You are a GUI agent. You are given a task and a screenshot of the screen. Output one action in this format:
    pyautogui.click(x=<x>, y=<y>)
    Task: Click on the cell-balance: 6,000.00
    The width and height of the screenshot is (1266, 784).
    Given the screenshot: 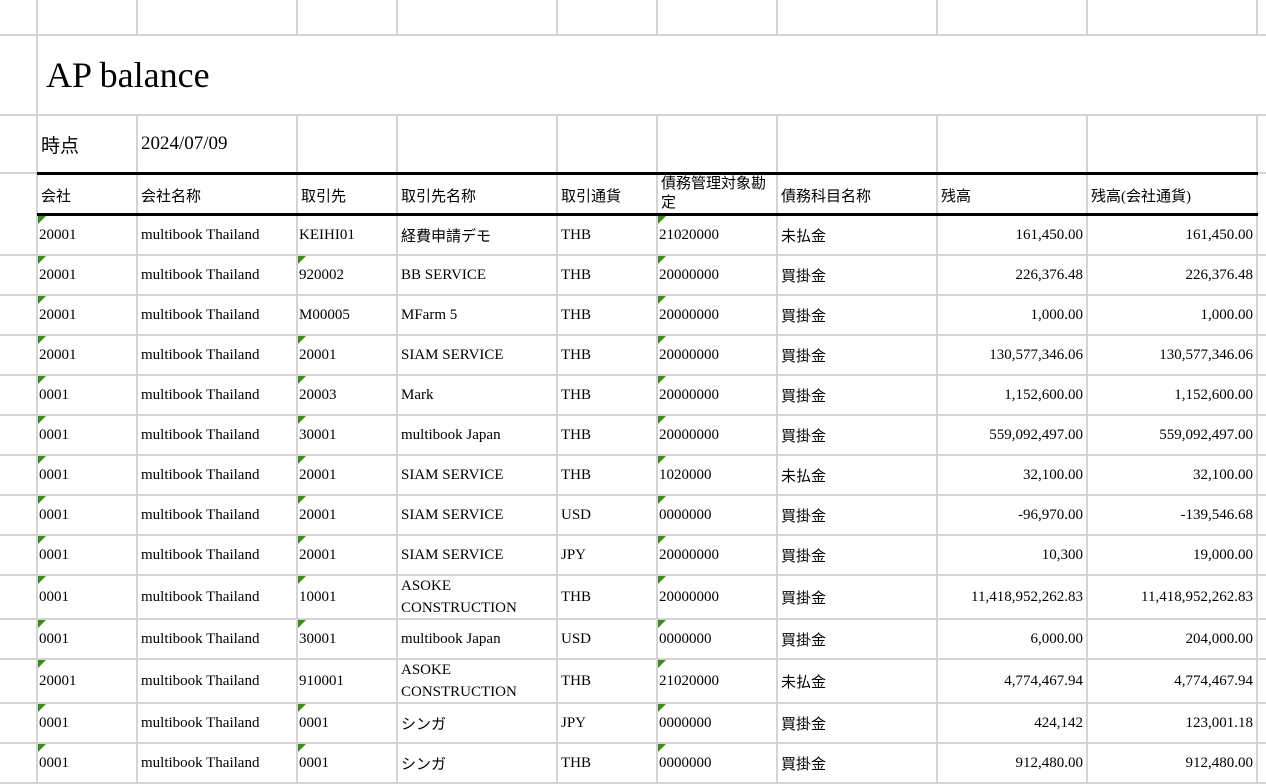 What is the action you would take?
    pyautogui.click(x=1013, y=639)
    